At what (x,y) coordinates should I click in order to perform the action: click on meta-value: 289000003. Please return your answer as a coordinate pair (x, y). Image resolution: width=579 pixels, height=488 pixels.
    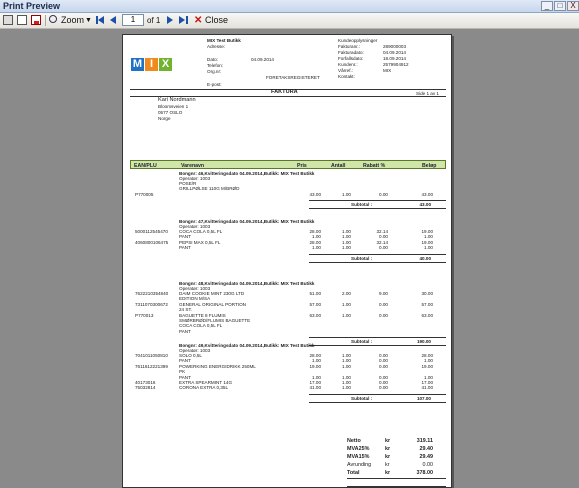
    Looking at the image, I should click on (394, 46).